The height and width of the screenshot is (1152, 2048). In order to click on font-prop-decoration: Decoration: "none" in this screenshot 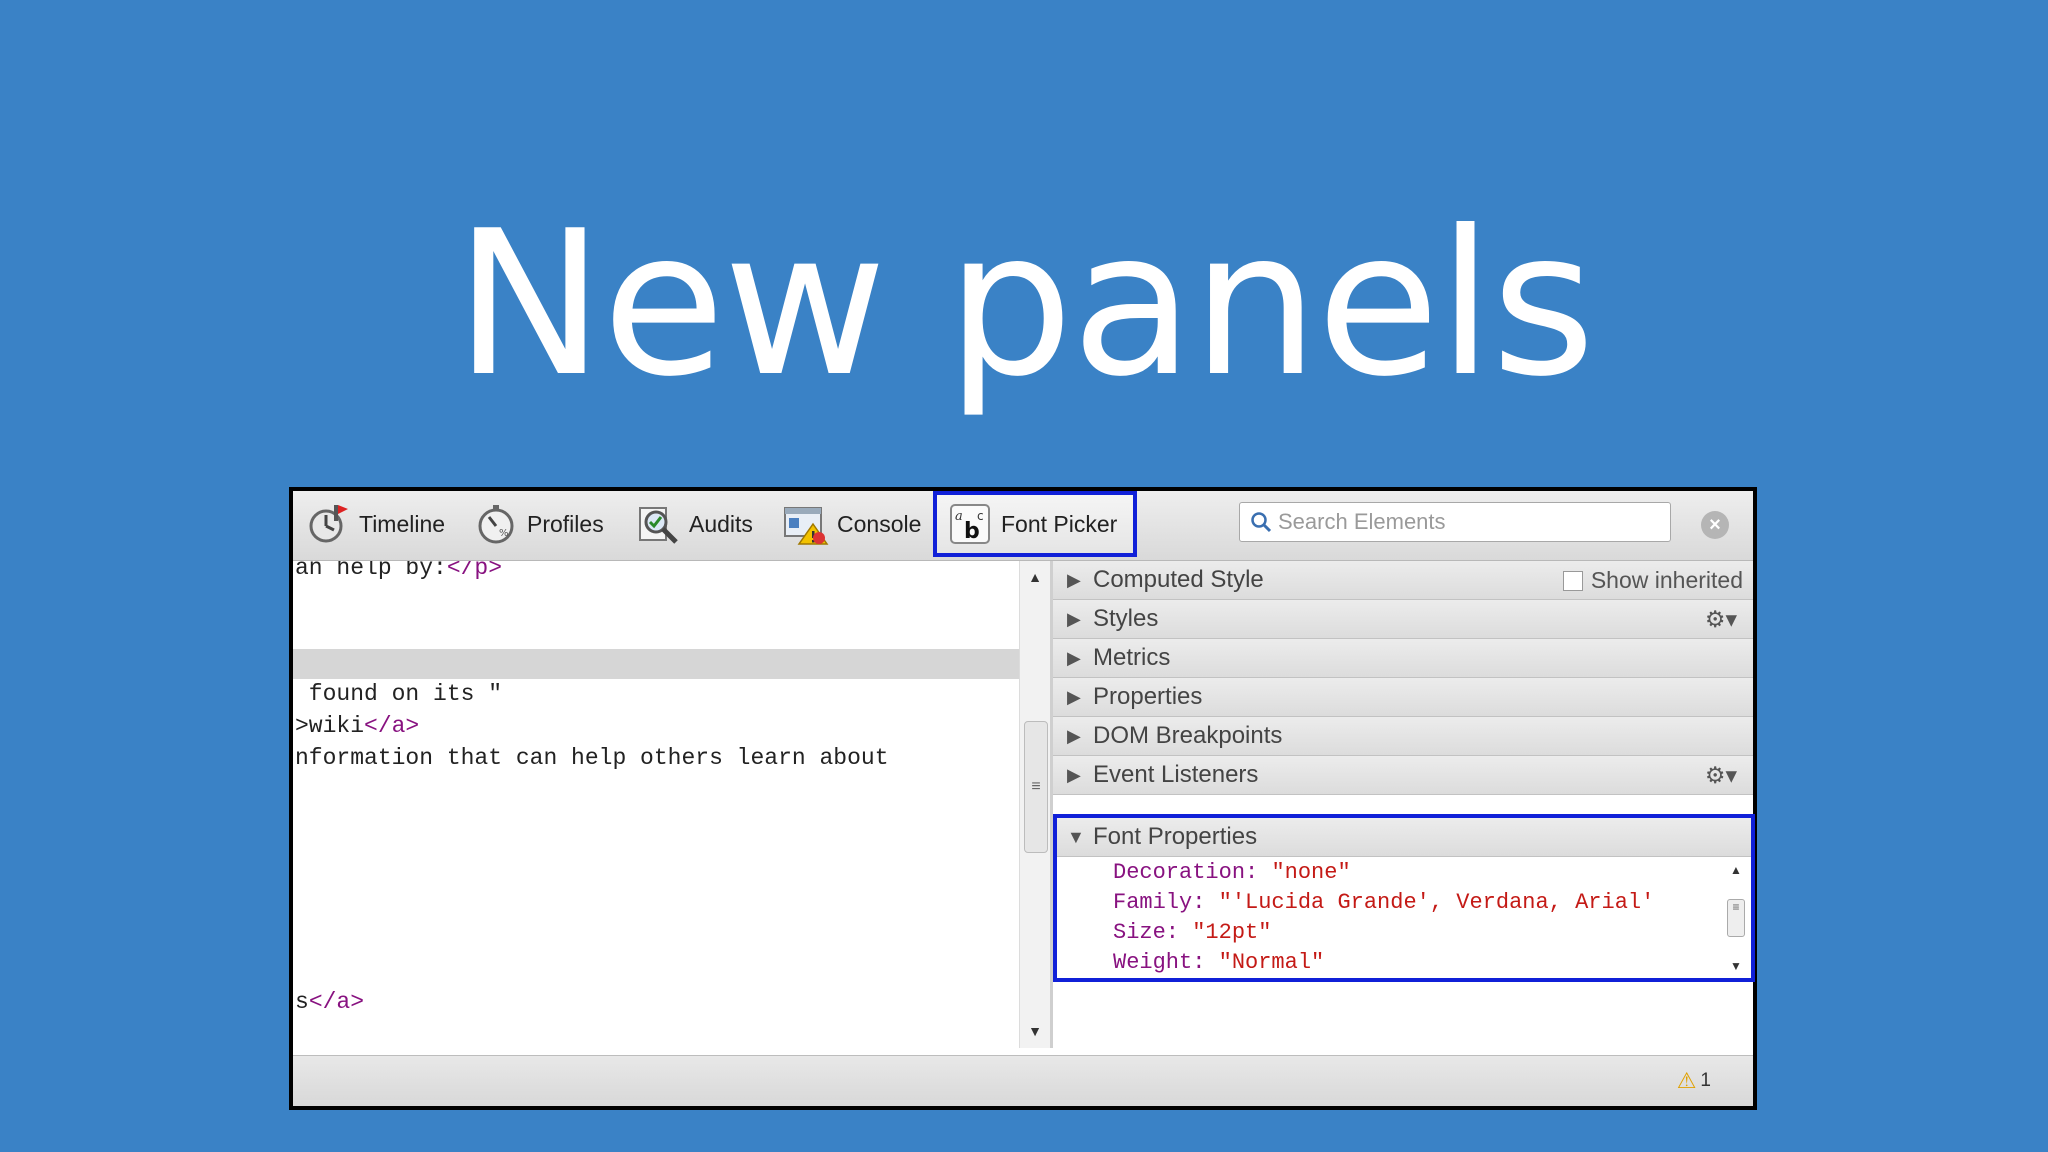, I will do `click(1232, 872)`.